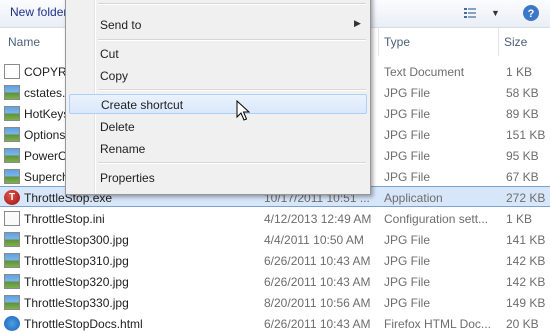 The height and width of the screenshot is (334, 550). Describe the element at coordinates (318, 219) in the screenshot. I see `file-date: 4/12/2013 12:49 AM` at that location.